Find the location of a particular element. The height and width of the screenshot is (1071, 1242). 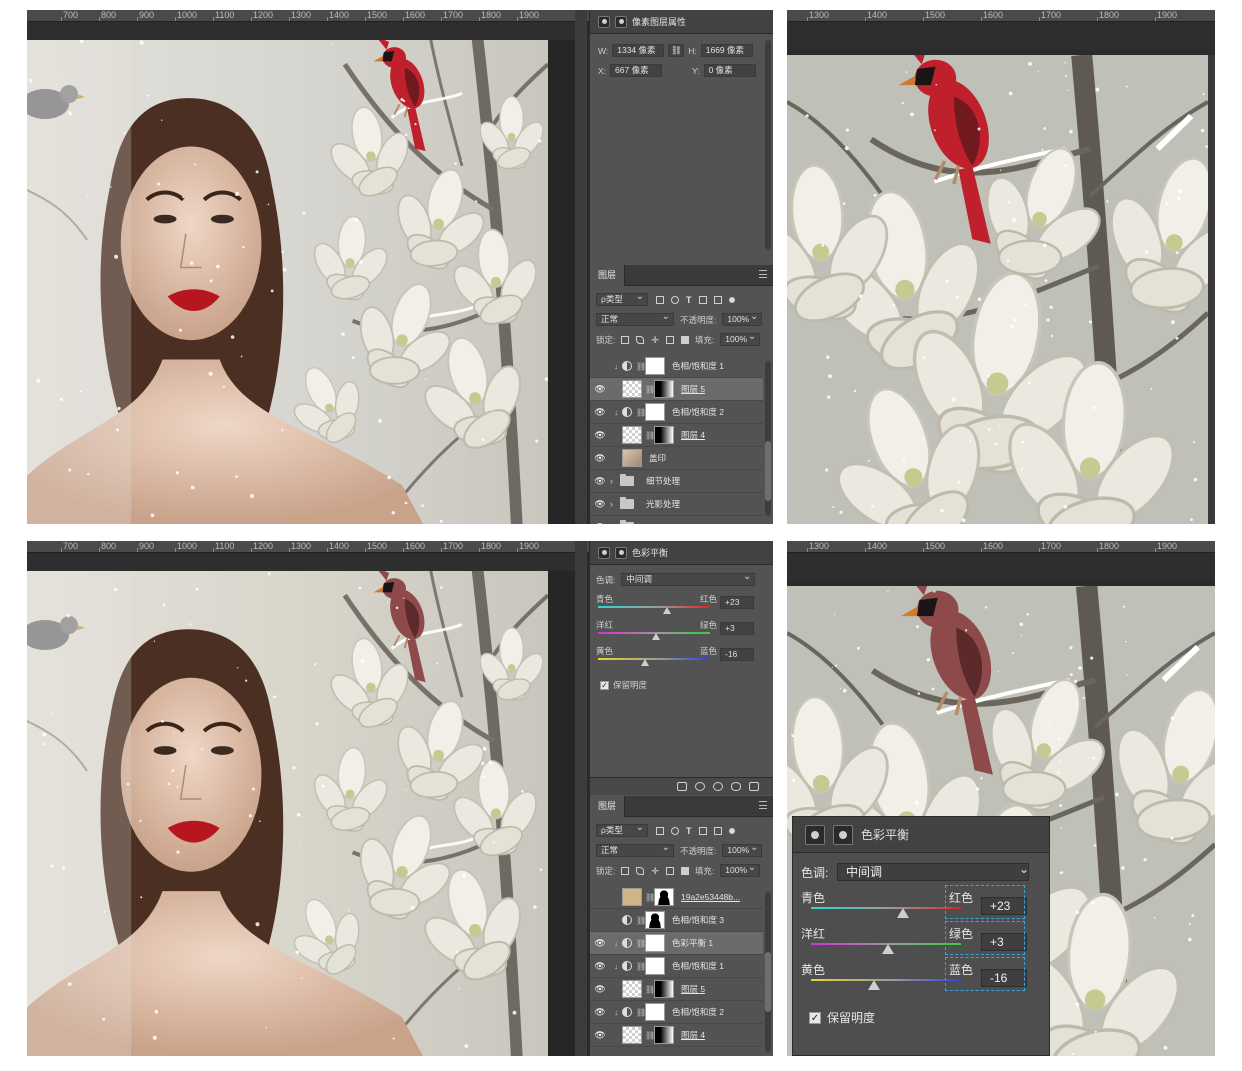

slider-value-field: +3 is located at coordinates (737, 628).